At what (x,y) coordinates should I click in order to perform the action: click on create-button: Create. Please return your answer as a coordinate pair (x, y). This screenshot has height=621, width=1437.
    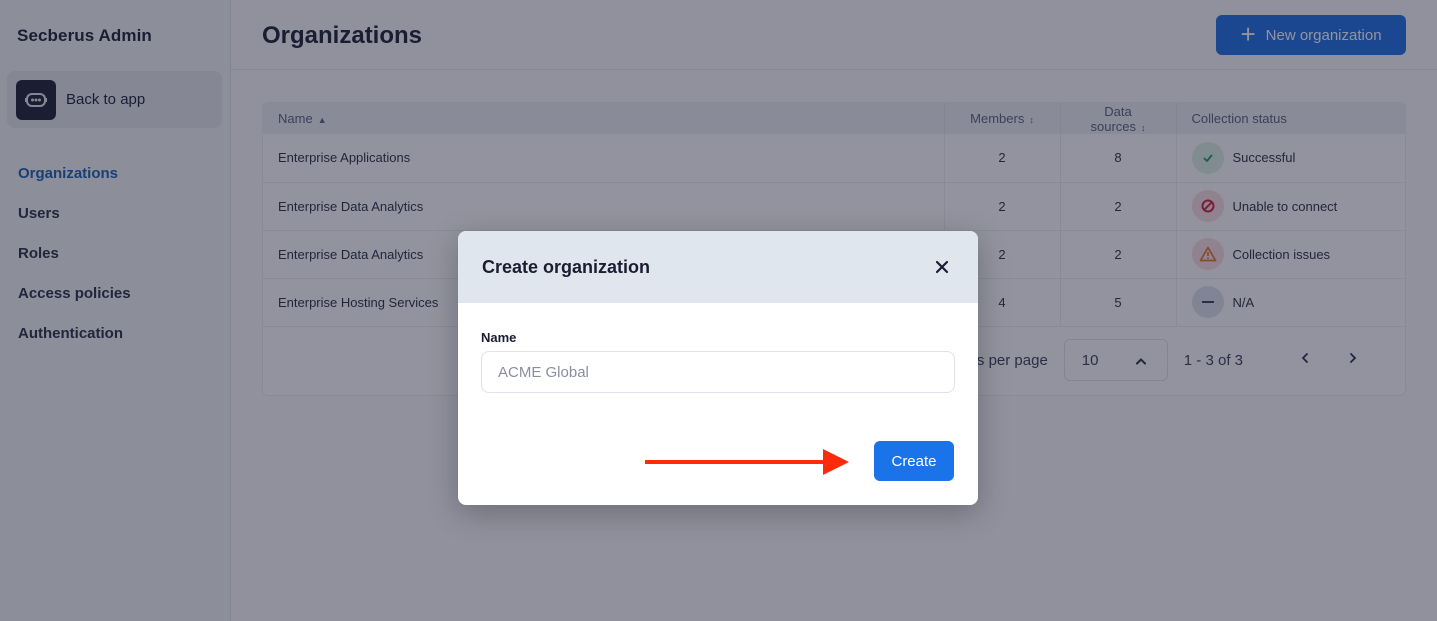
    Looking at the image, I should click on (914, 461).